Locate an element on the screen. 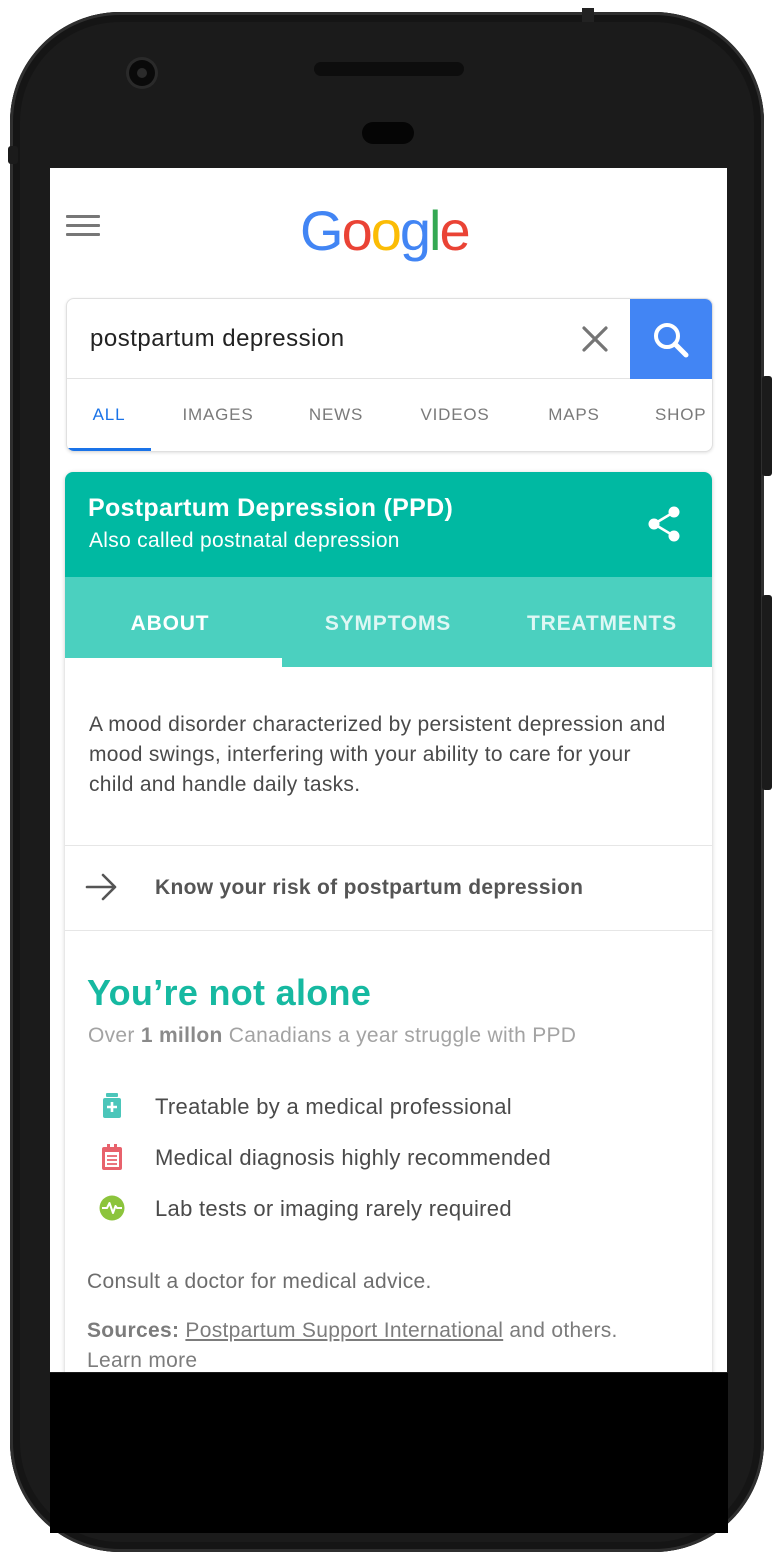 Image resolution: width=776 pixels, height=1563 pixels. fact-item: Treatable by a medical professional is located at coordinates (388, 1106).